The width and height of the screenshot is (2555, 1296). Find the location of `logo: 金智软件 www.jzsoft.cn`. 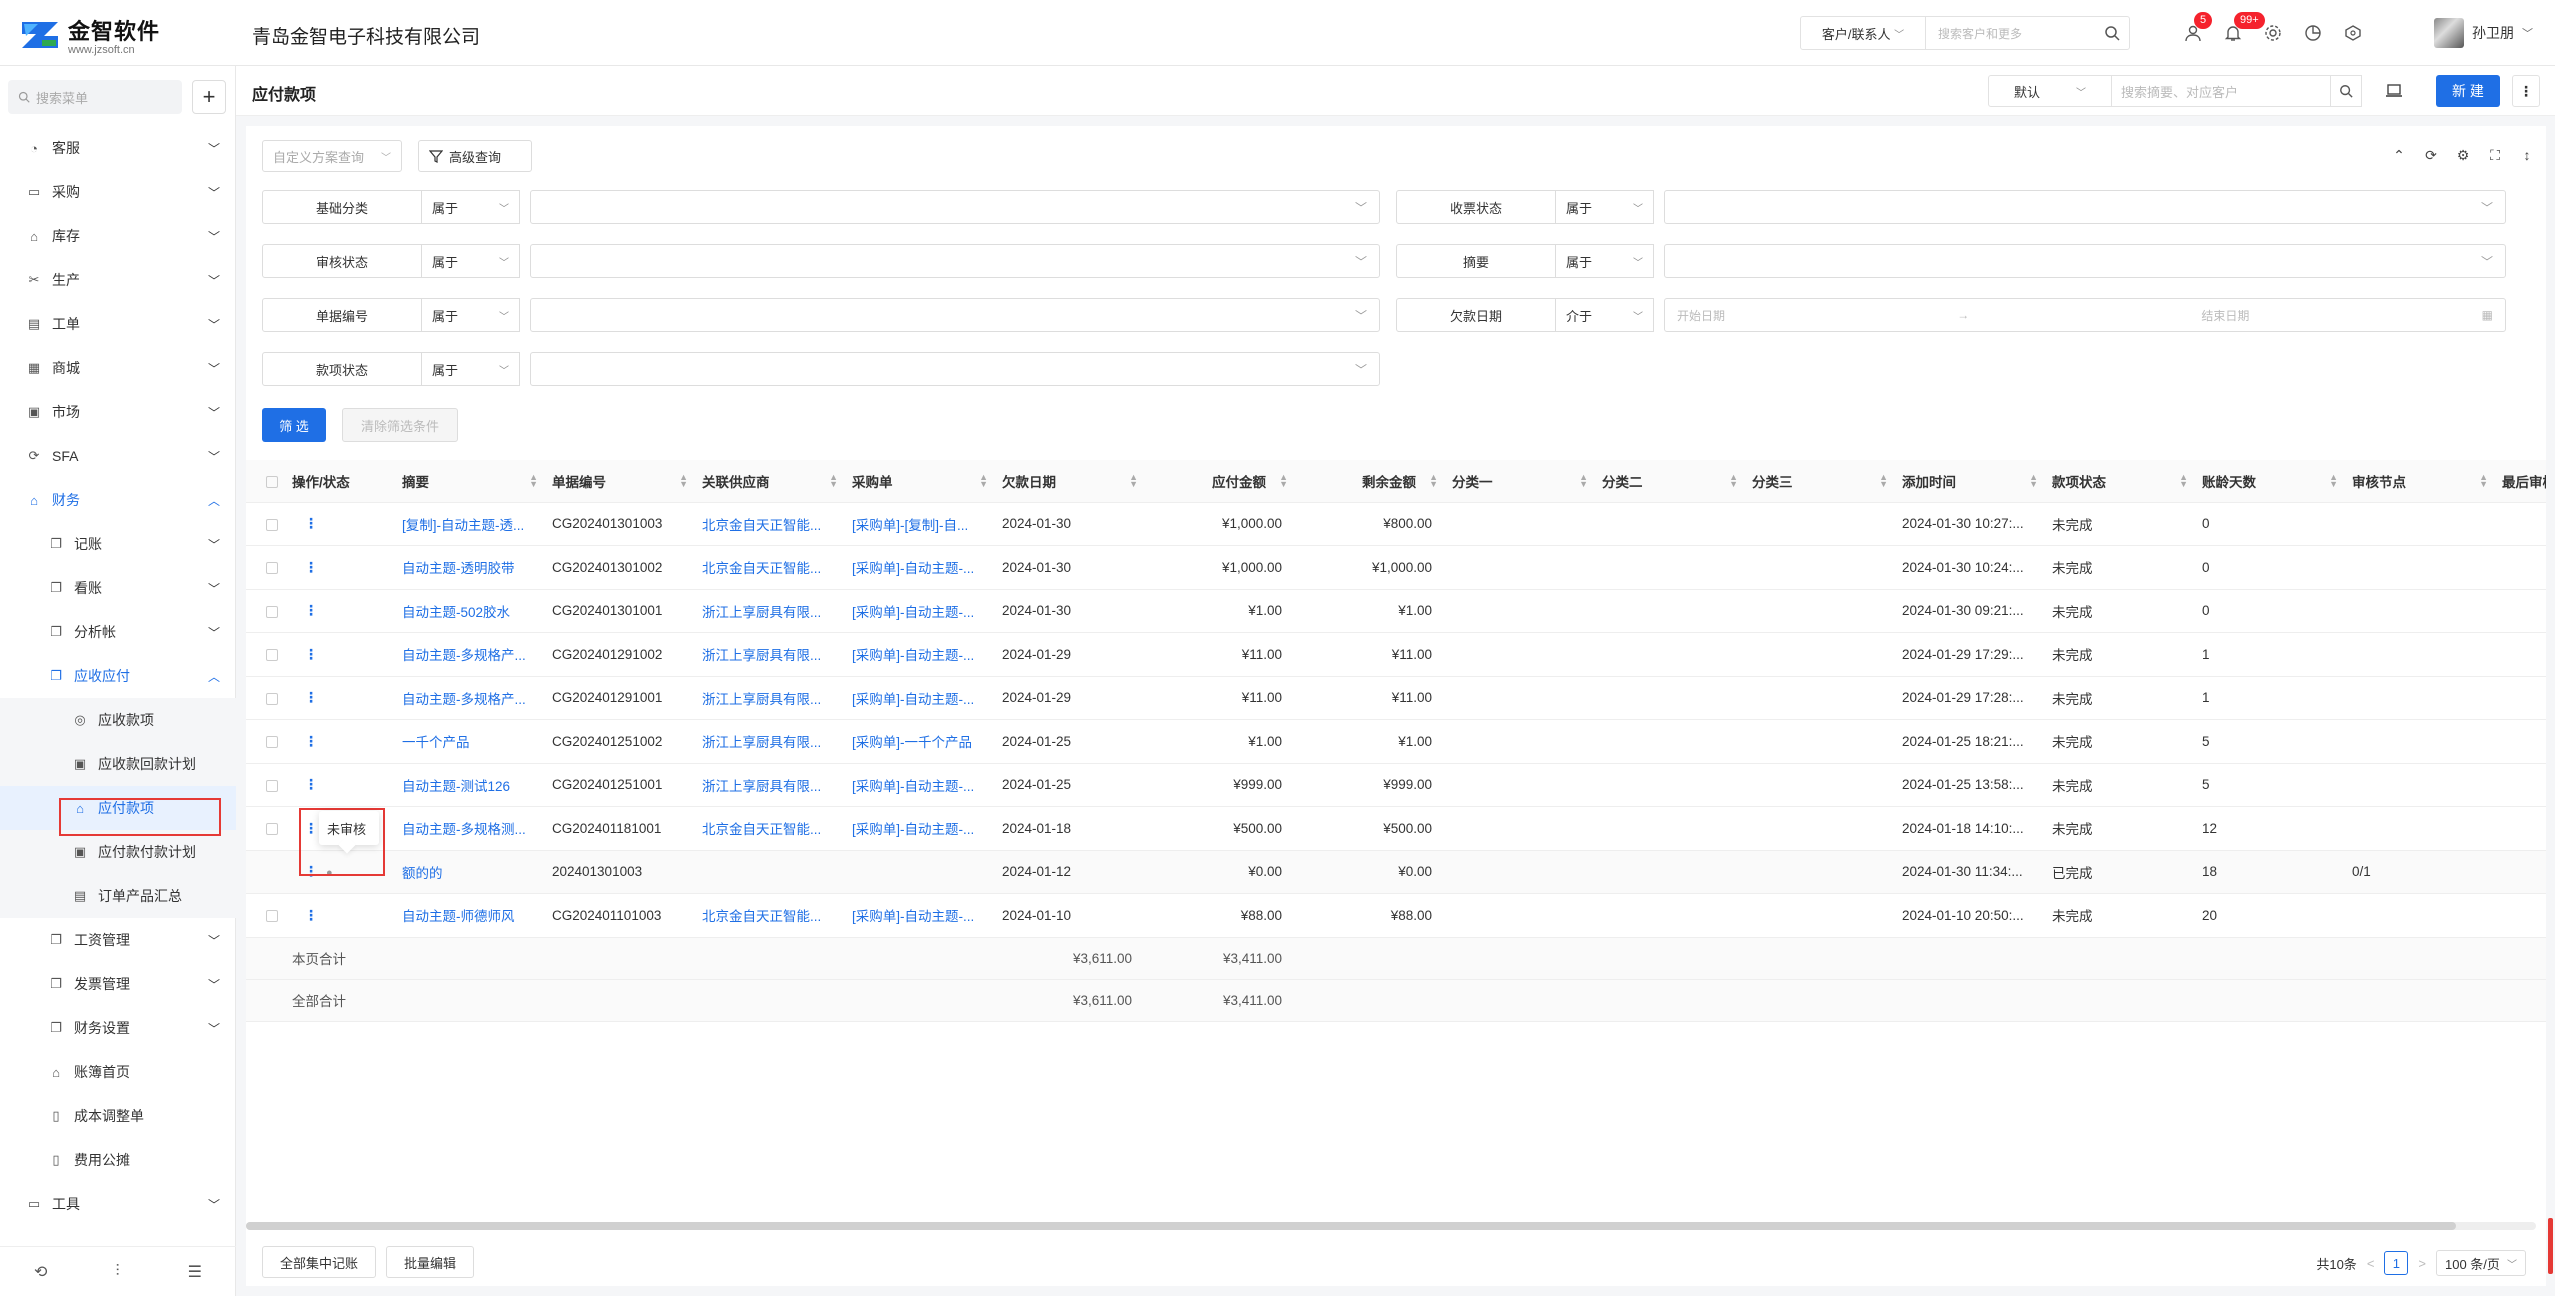

logo: 金智软件 www.jzsoft.cn is located at coordinates (89, 35).